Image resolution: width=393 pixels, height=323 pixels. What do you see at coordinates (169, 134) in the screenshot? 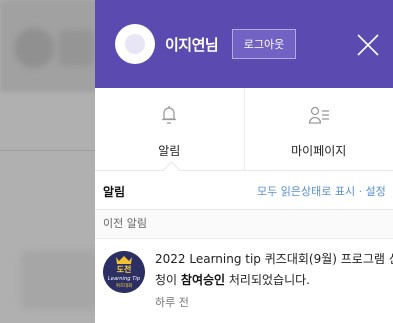
I see `tab-notifications: 알림` at bounding box center [169, 134].